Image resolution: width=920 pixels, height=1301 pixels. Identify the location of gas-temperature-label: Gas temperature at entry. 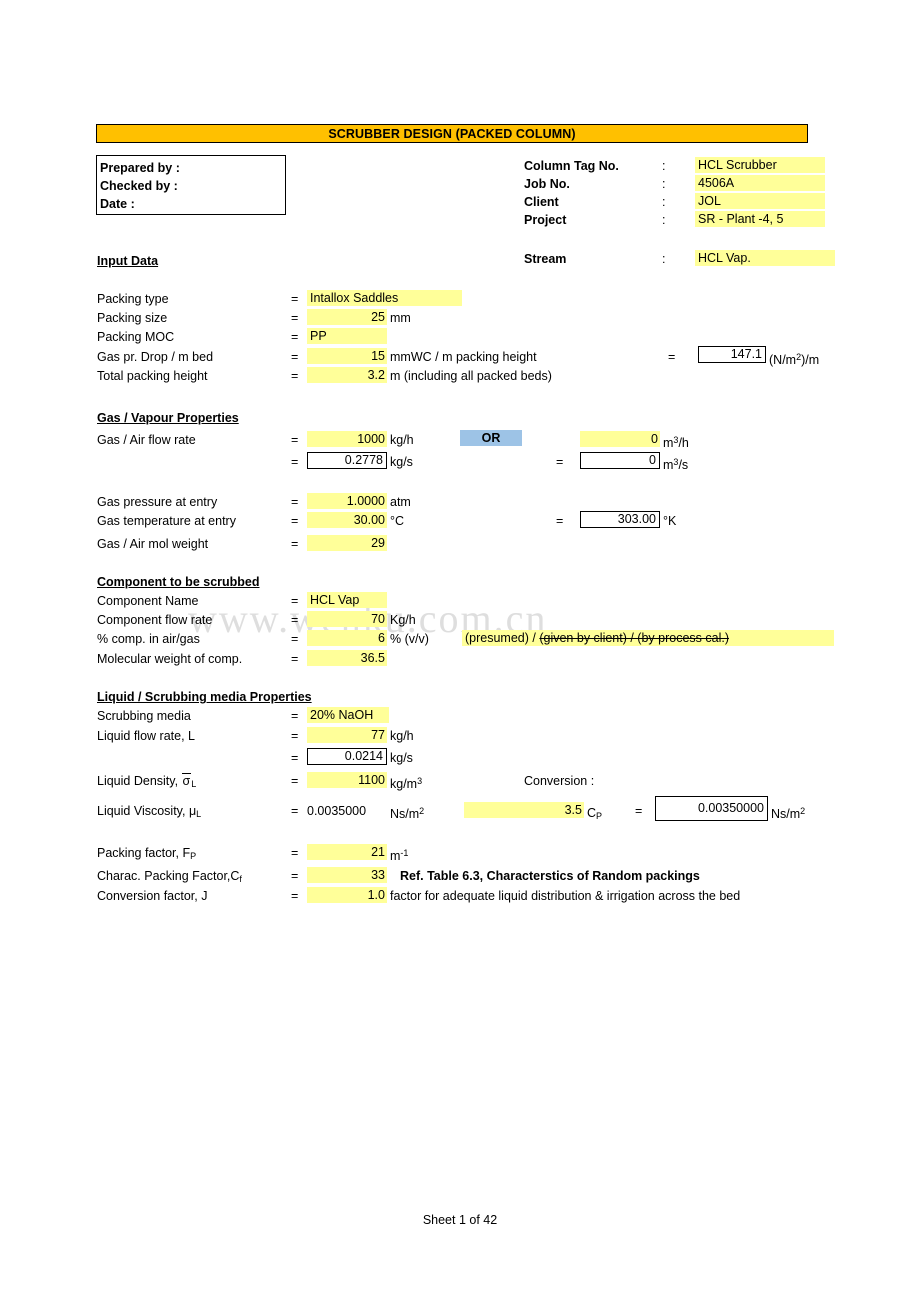
(166, 521).